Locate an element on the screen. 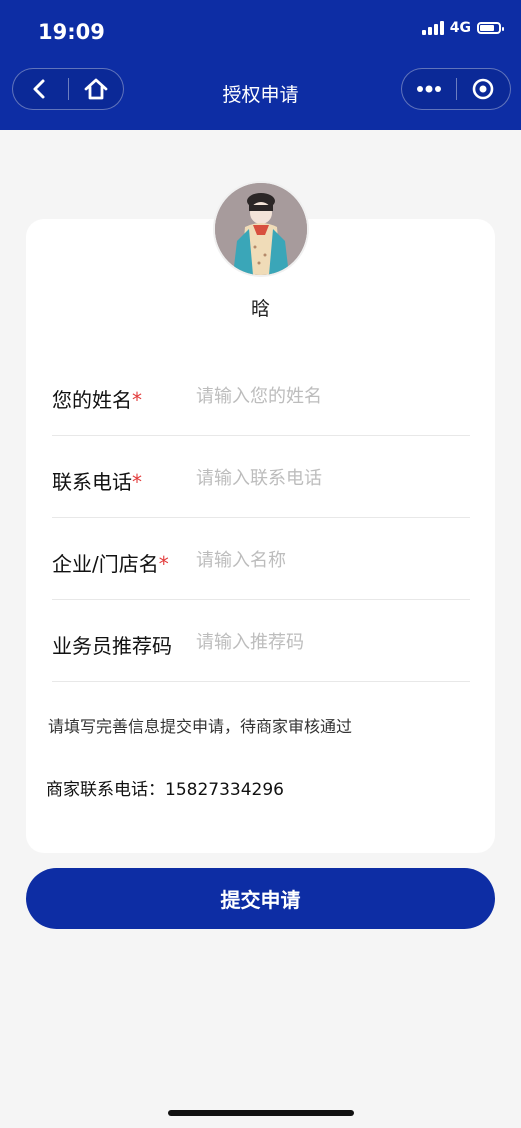  status-indicators: 4G is located at coordinates (462, 28).